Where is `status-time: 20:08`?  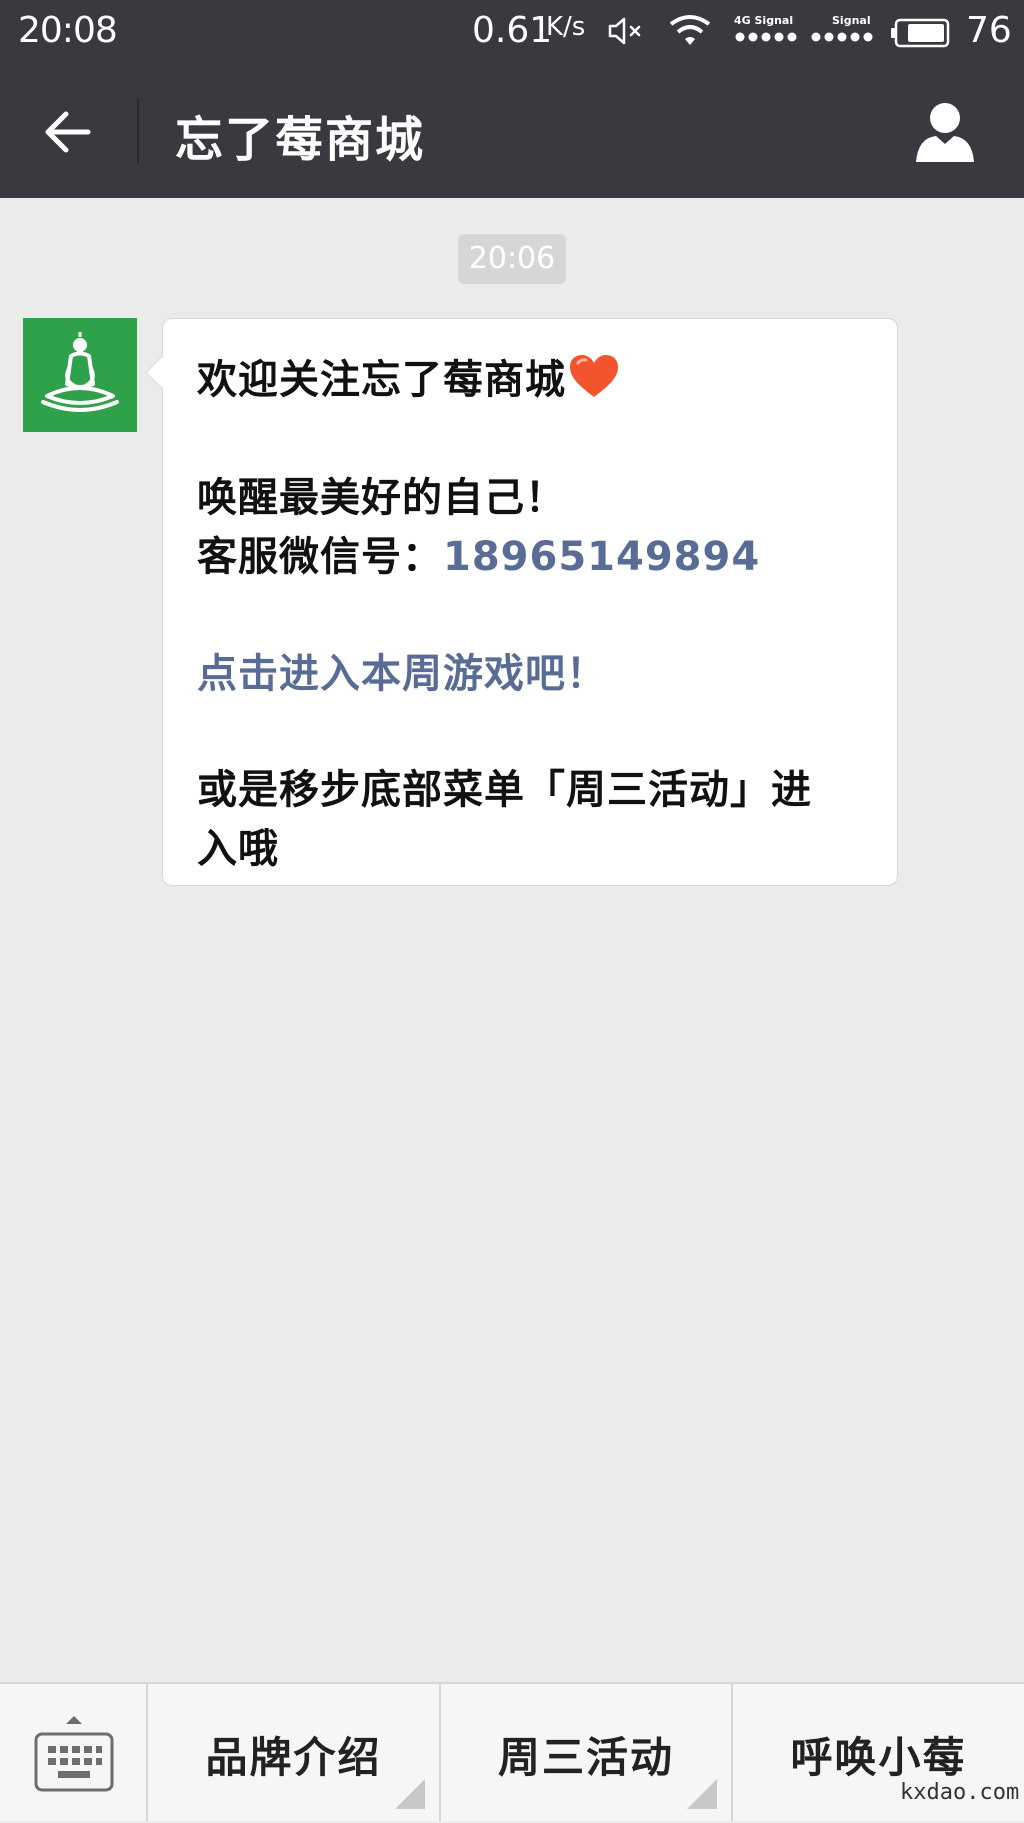
status-time: 20:08 is located at coordinates (68, 30).